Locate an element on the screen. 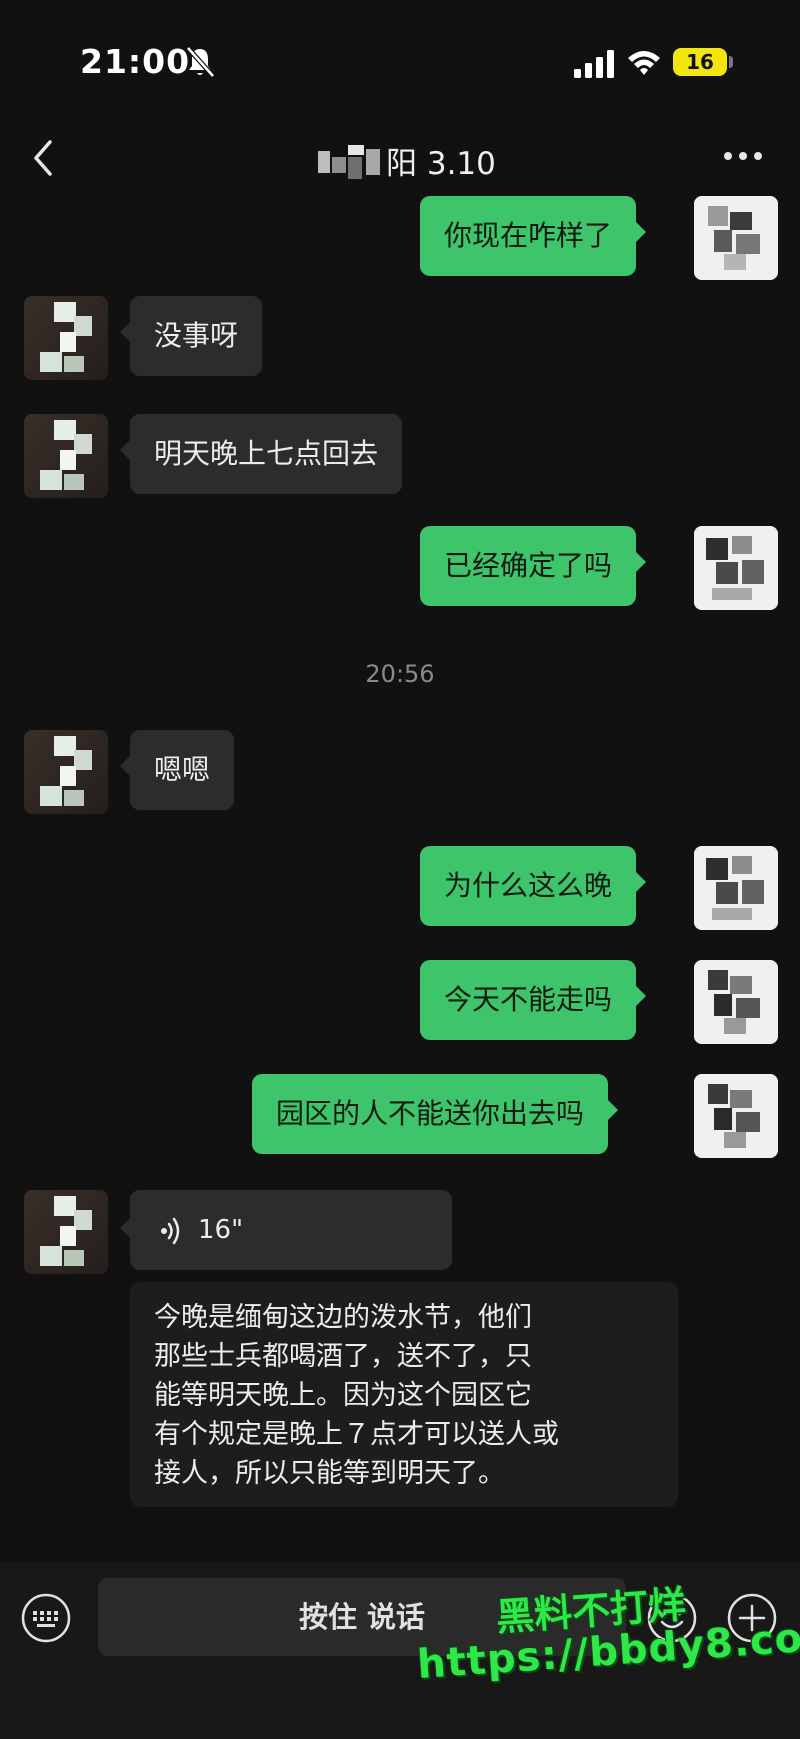 The height and width of the screenshot is (1739, 800). message-bubble-incoming: 明天晚上七点回去 is located at coordinates (261, 454).